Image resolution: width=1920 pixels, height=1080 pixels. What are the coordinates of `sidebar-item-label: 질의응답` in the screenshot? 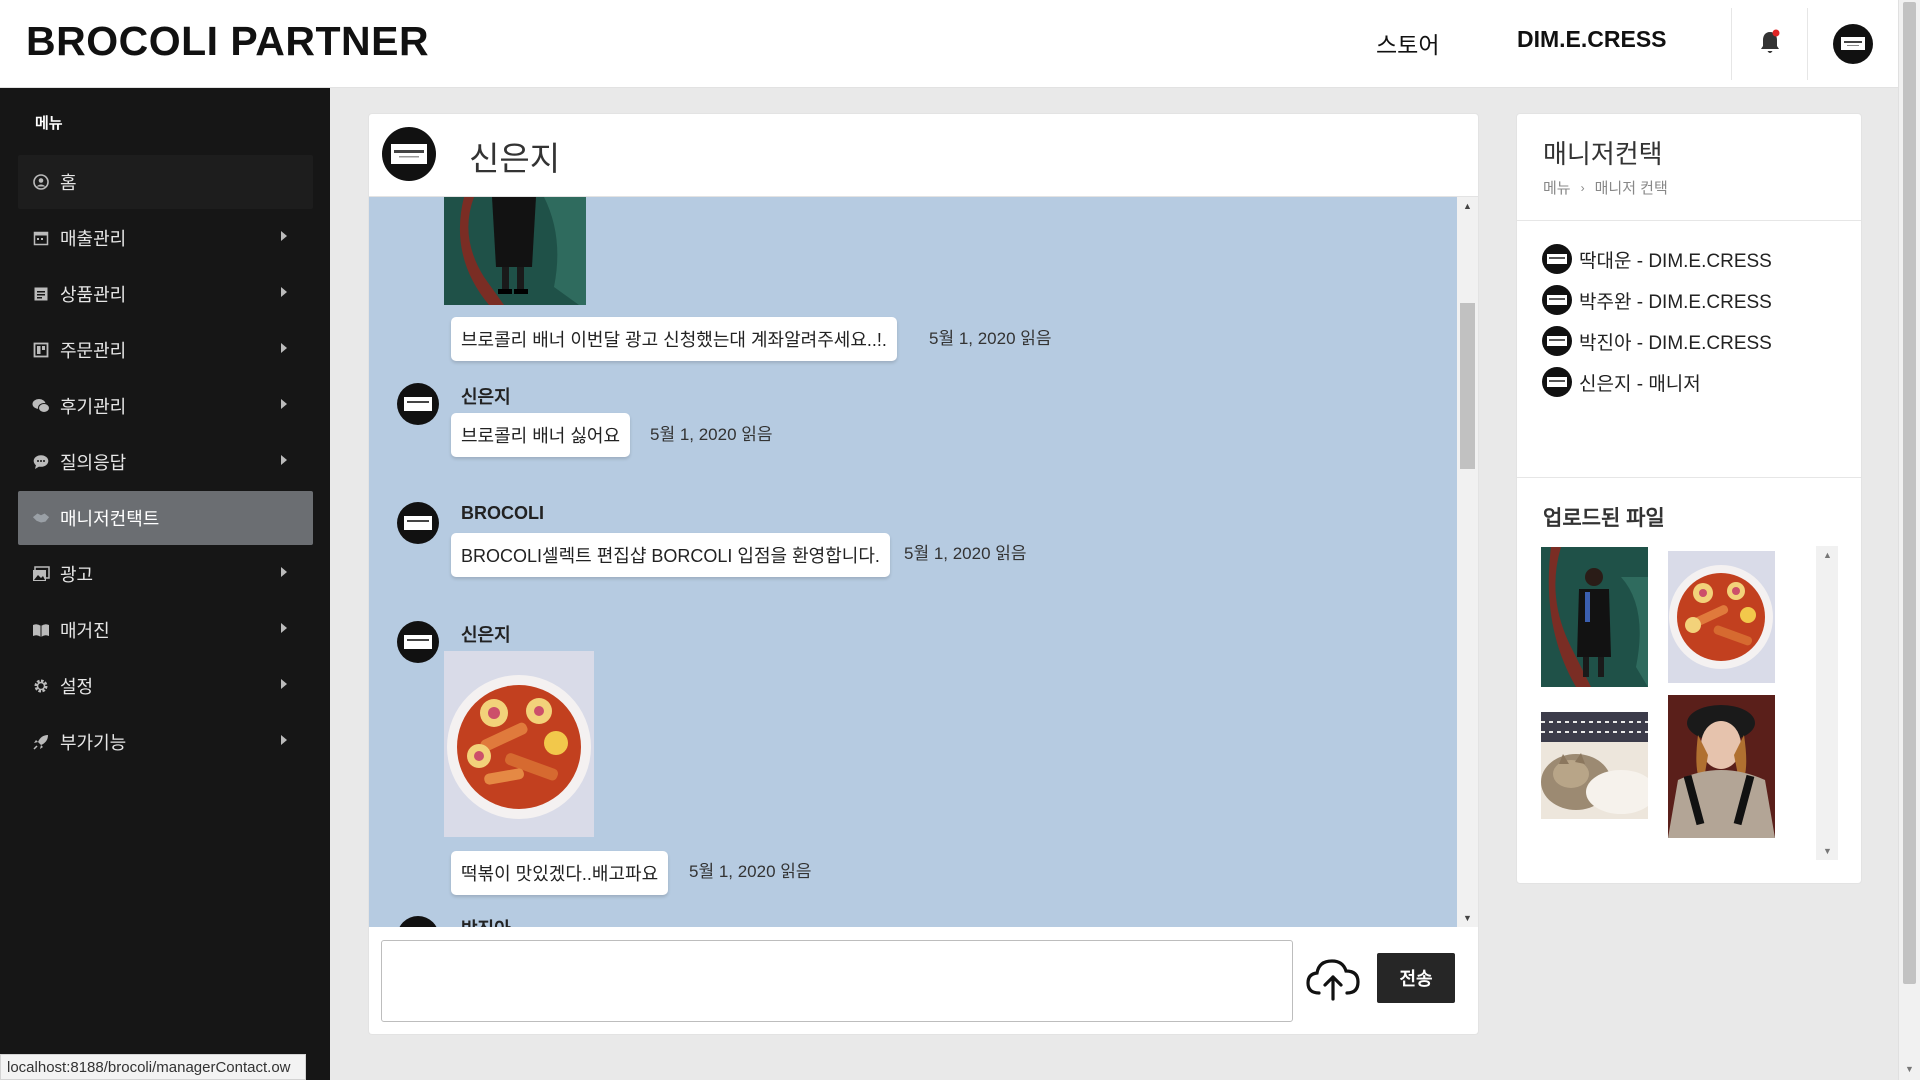 It's located at (93, 463).